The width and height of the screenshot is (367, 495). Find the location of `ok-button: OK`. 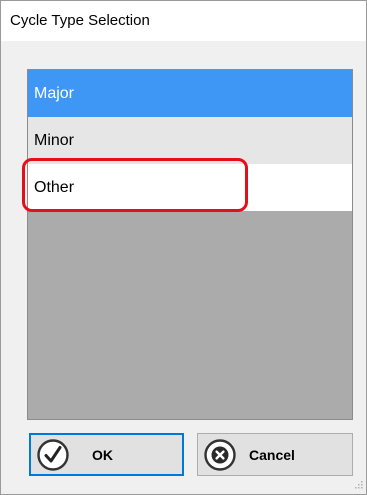

ok-button: OK is located at coordinates (106, 454).